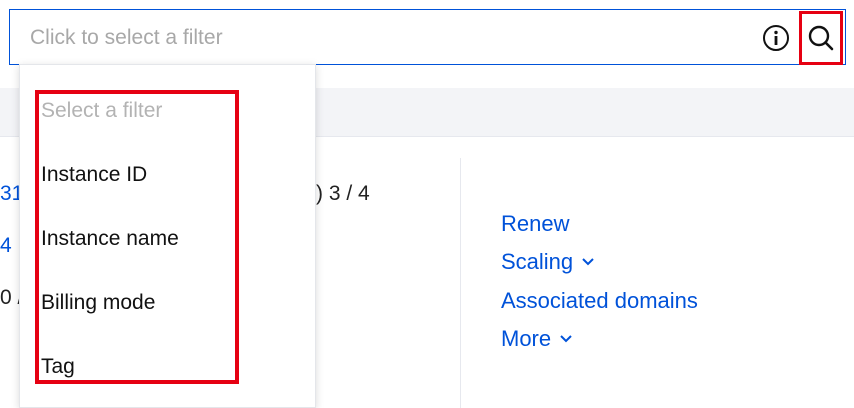 This screenshot has width=854, height=408. Describe the element at coordinates (776, 38) in the screenshot. I see `info-circle-icon` at that location.